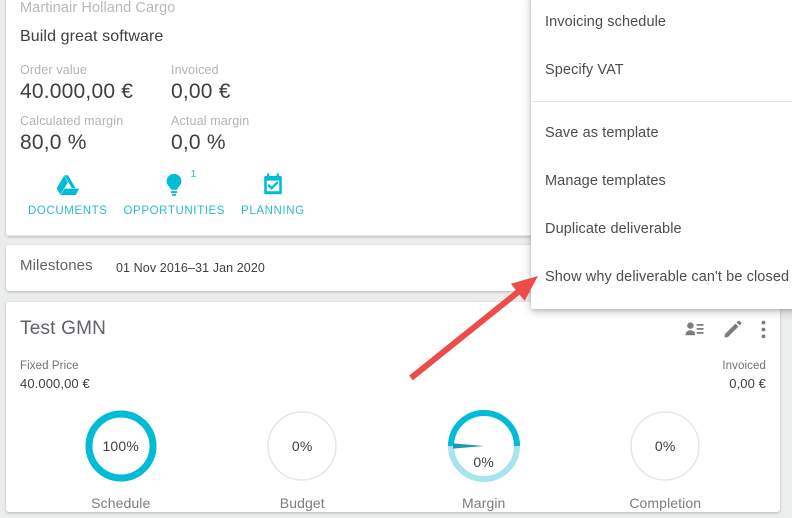 The image size is (792, 518). Describe the element at coordinates (661, 277) in the screenshot. I see `menu-item-show-why-cannot-close: Show why deliverable can't be closed` at that location.